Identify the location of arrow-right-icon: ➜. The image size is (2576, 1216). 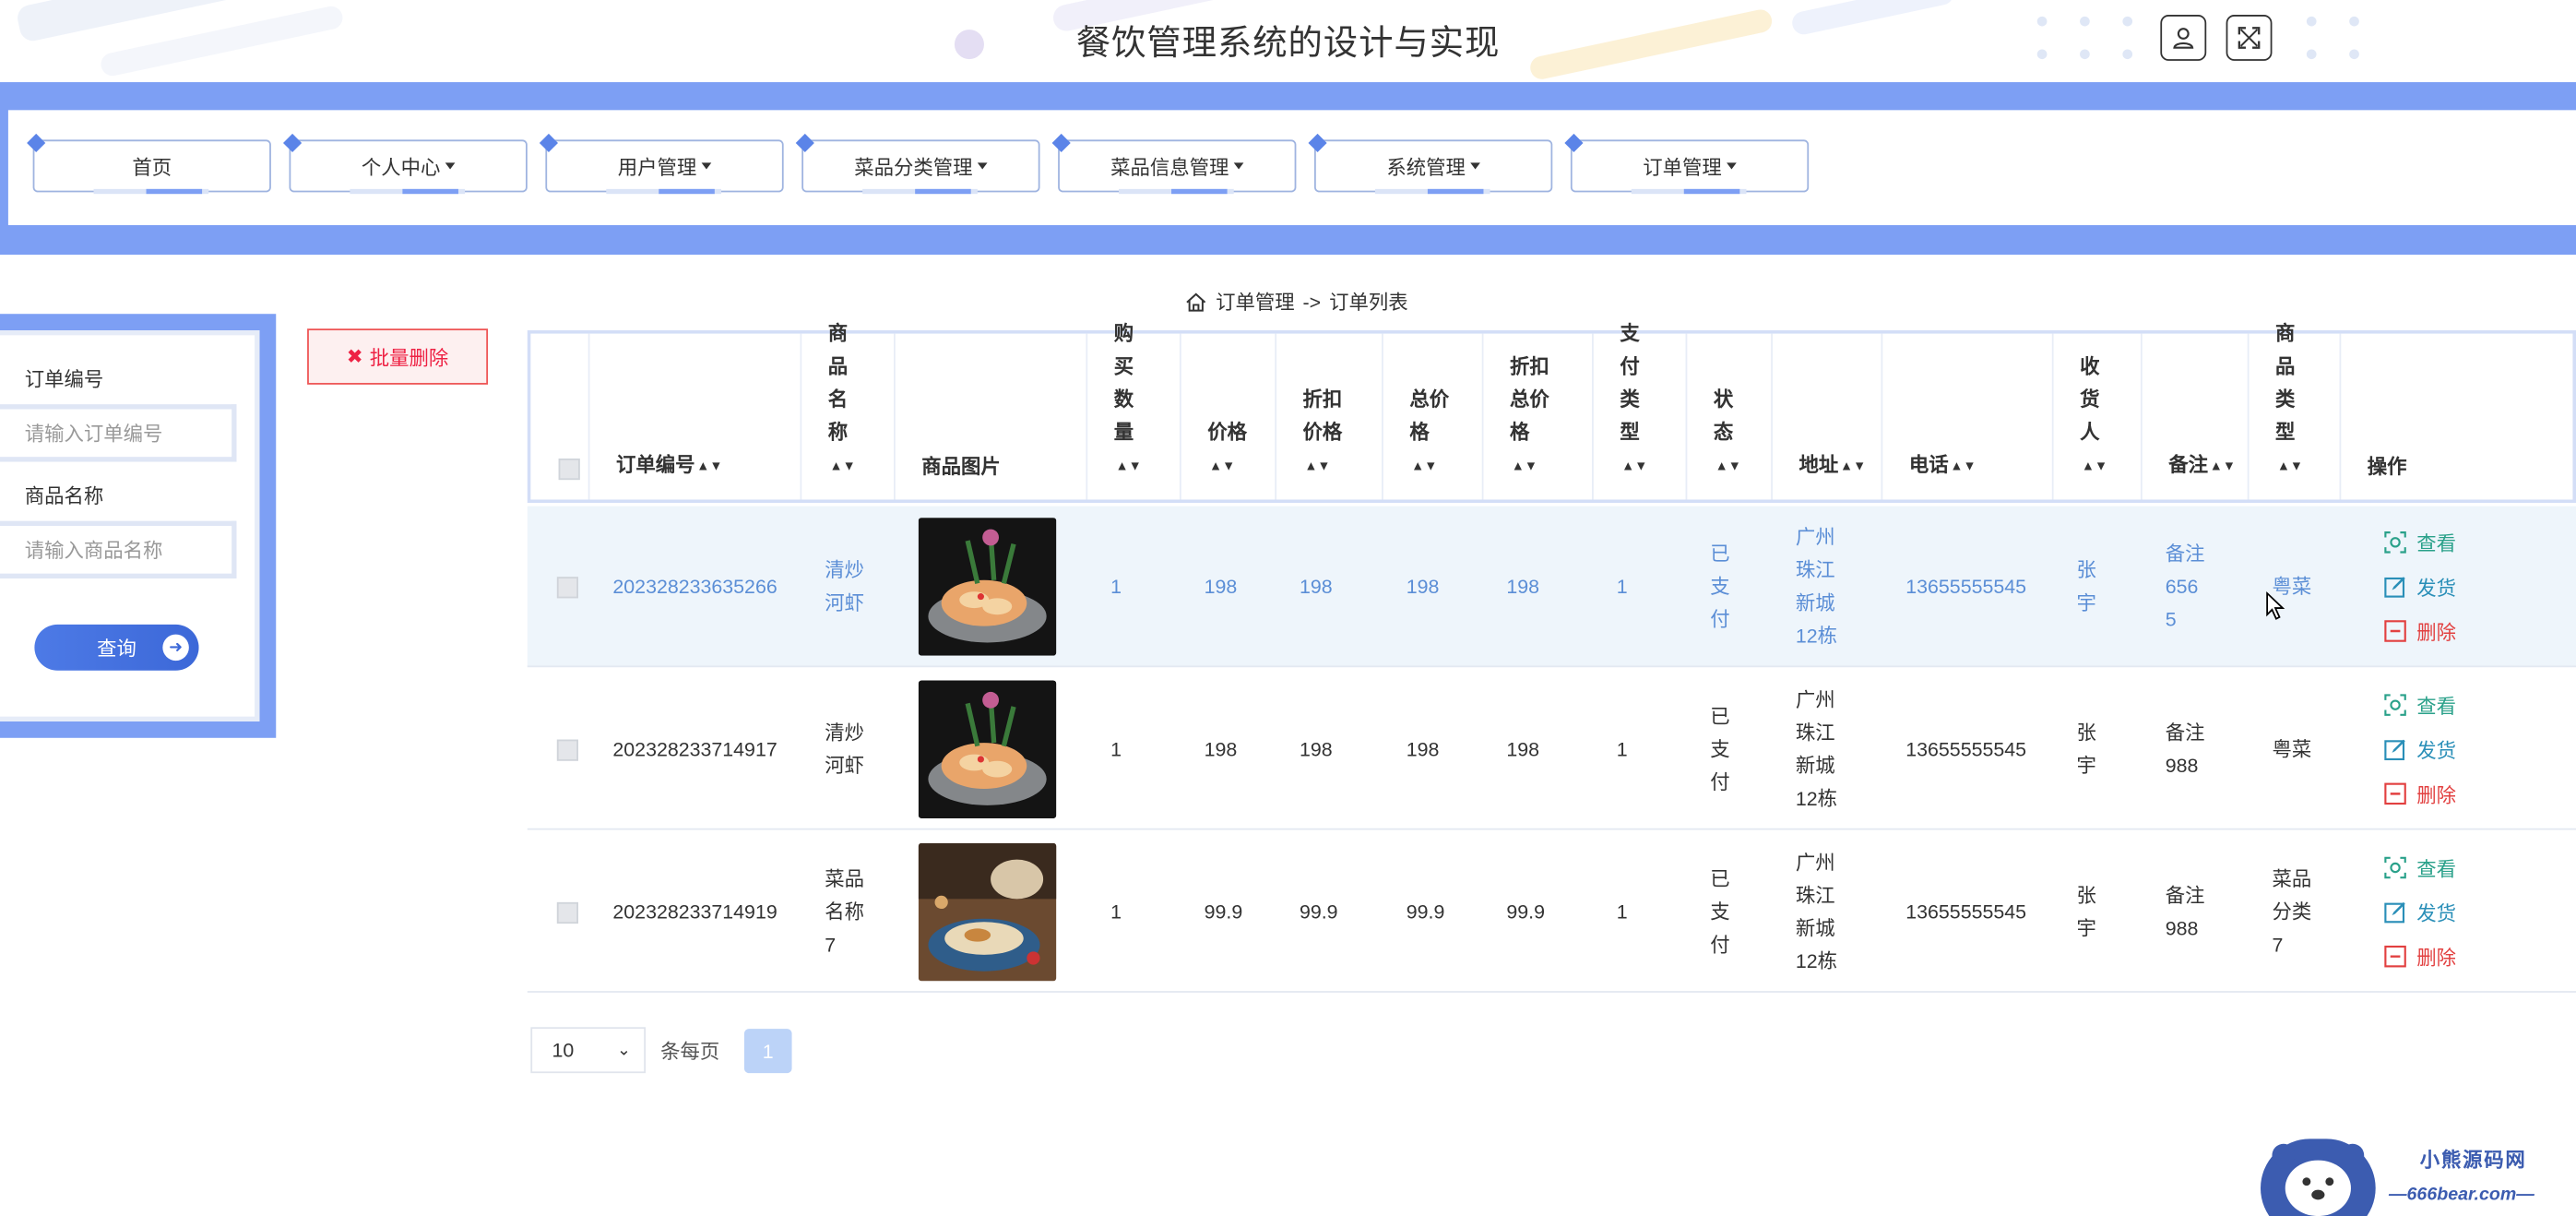
(175, 648).